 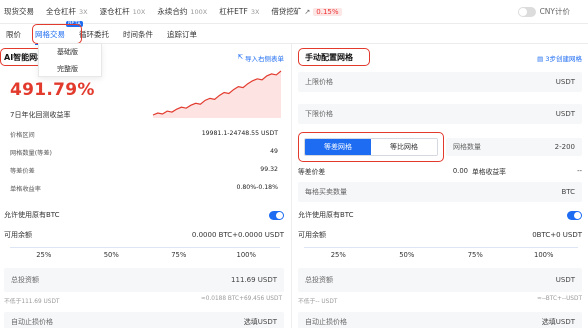 I want to click on per-grid-amount-label: 每格买卖数量, so click(x=326, y=192).